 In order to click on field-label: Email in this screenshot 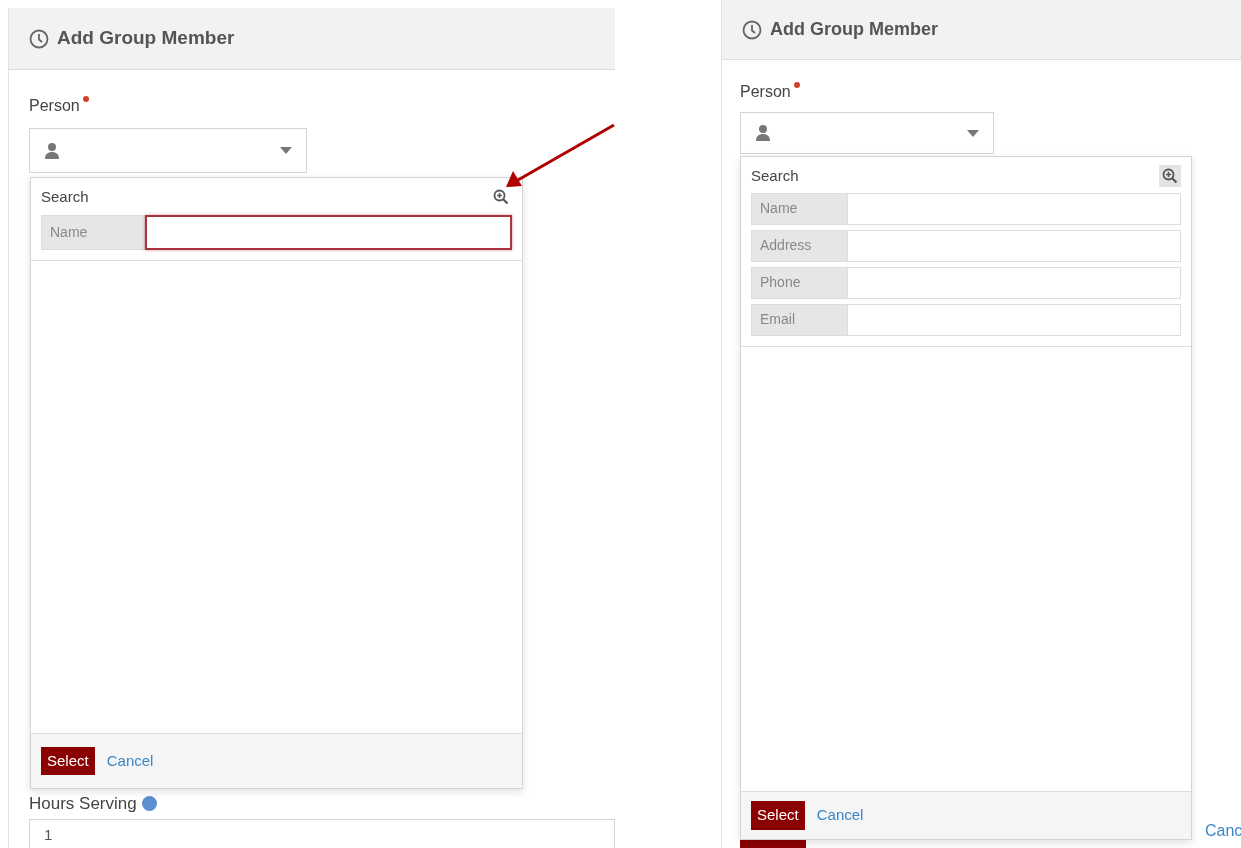, I will do `click(799, 319)`.